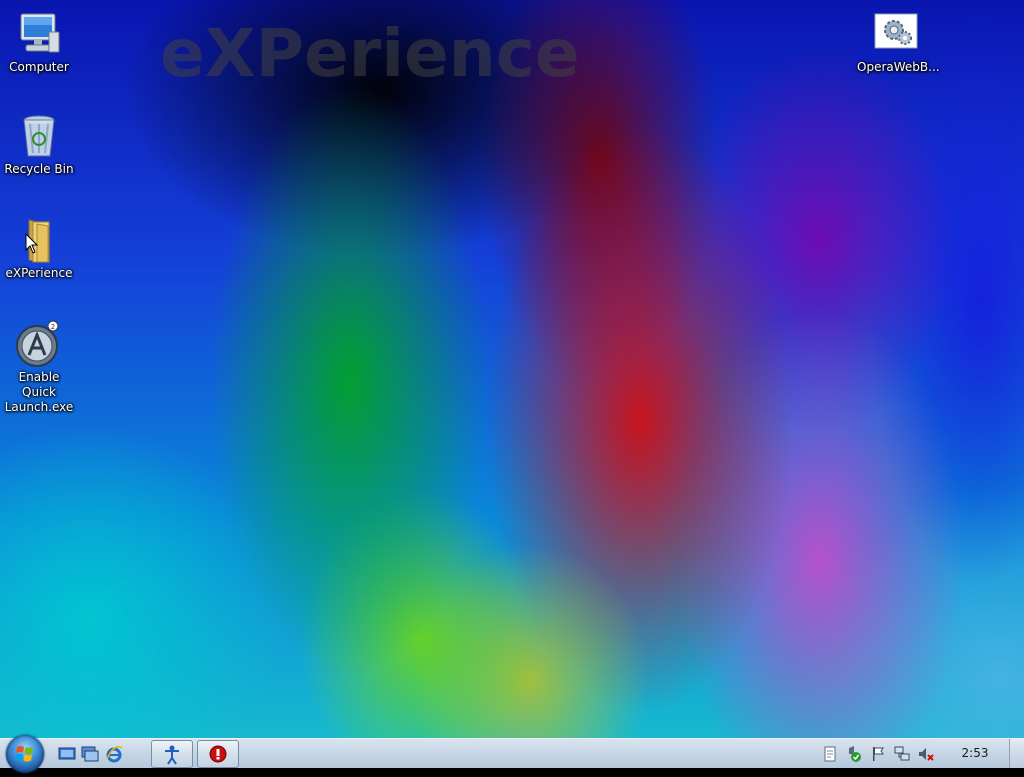 Image resolution: width=1024 pixels, height=777 pixels. I want to click on desktop-icon-recycle-bin: Recycle Bin, so click(39, 144).